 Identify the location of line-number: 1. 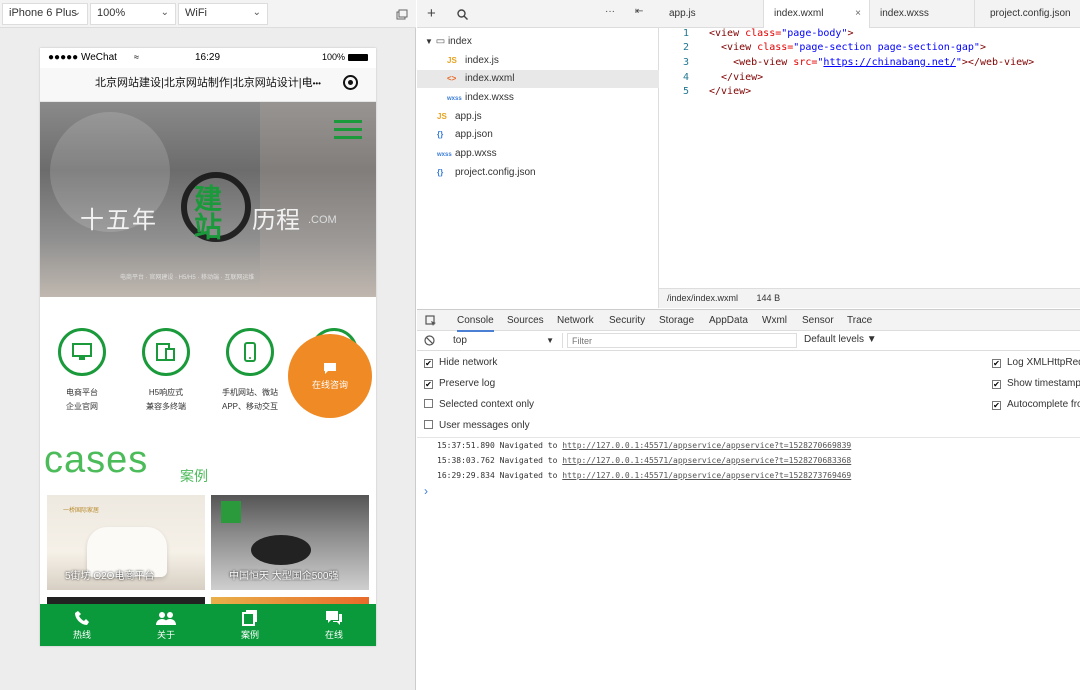
(685, 33).